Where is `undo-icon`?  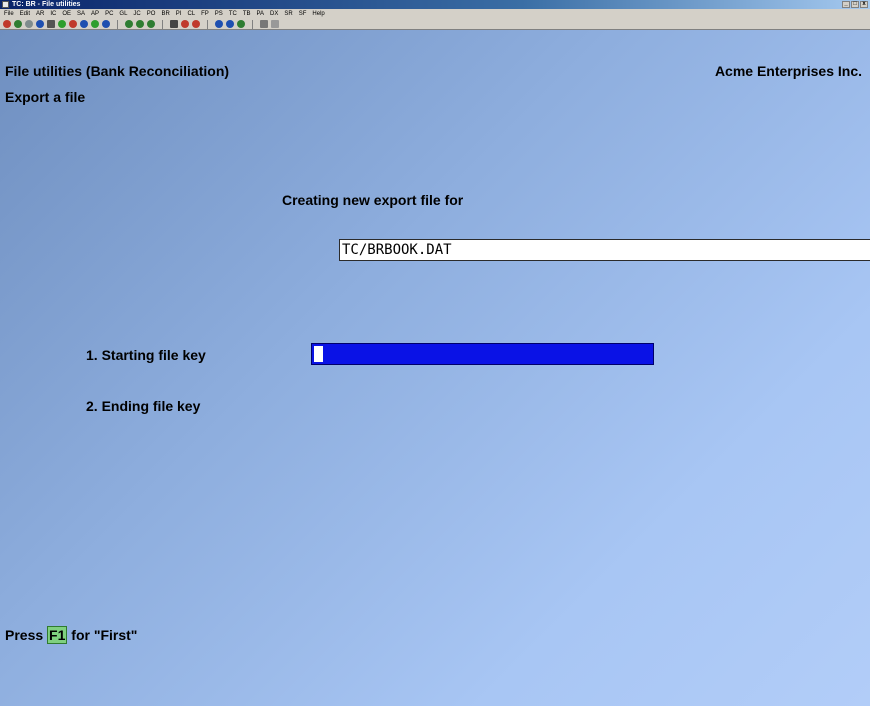 undo-icon is located at coordinates (84, 24).